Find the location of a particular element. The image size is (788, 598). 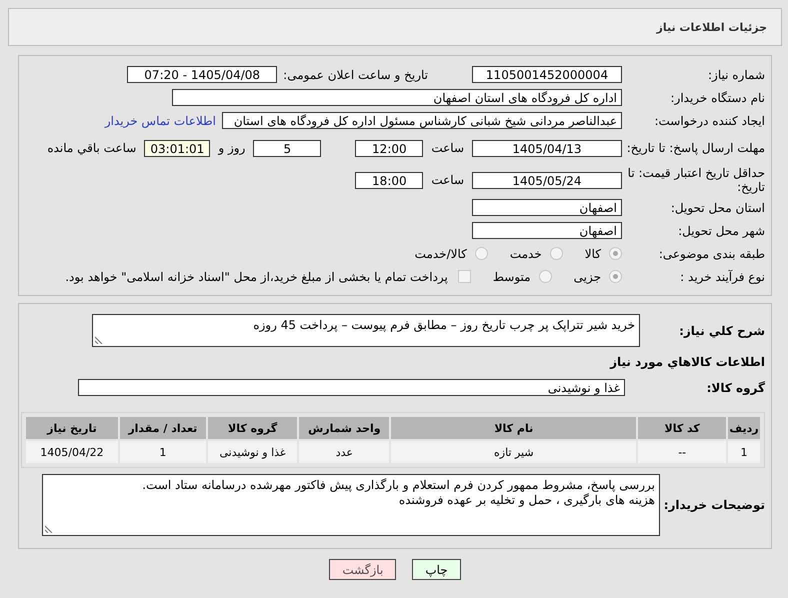

column-header: گروه کالا is located at coordinates (253, 428).